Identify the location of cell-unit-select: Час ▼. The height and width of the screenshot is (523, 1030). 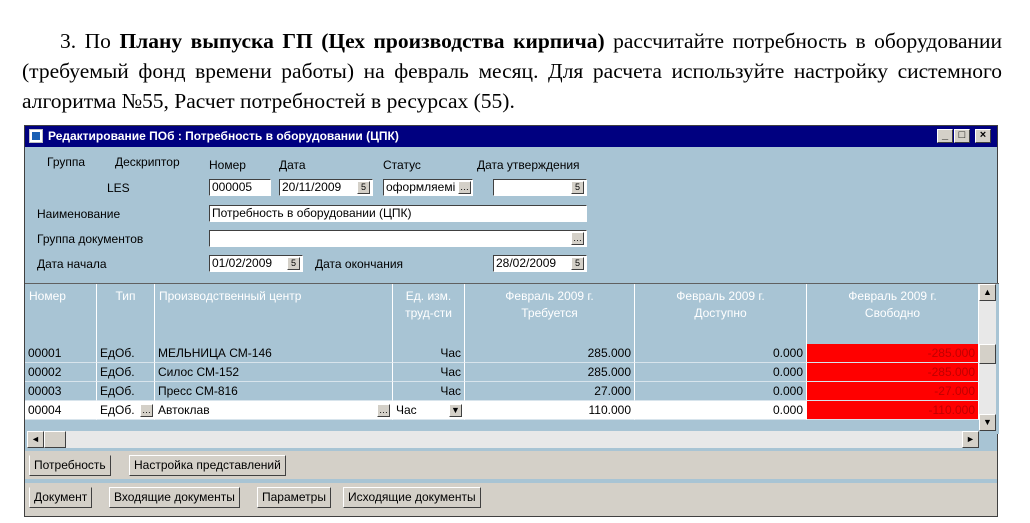
(429, 410).